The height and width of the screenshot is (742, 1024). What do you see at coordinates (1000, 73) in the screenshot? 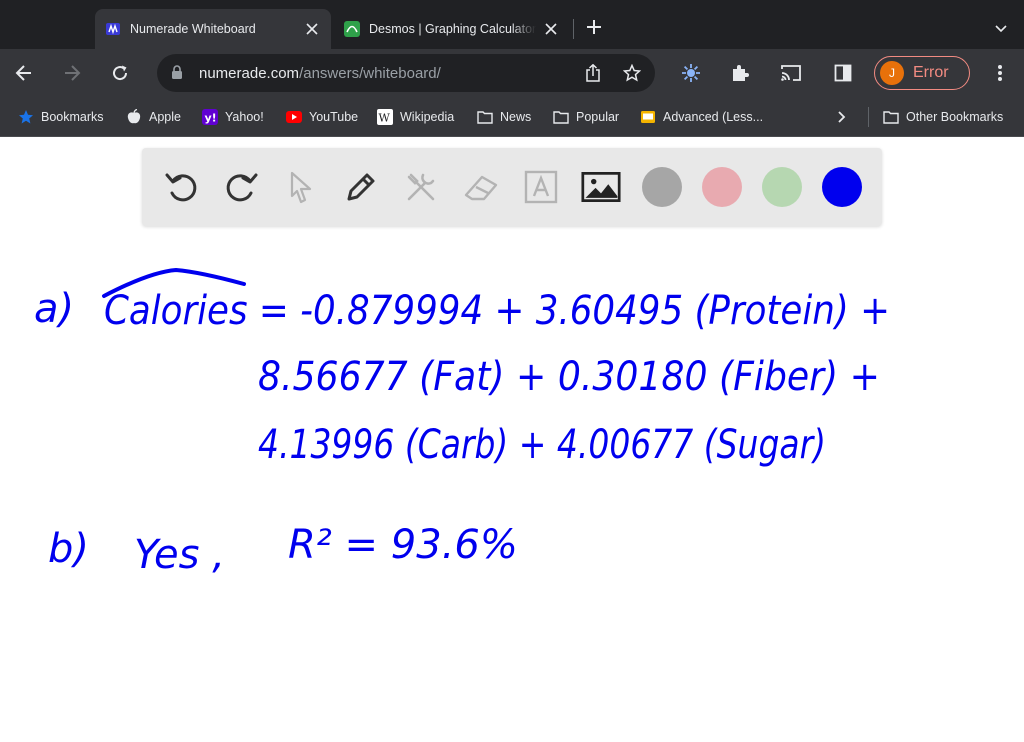
I see `menu-kebab-icon` at bounding box center [1000, 73].